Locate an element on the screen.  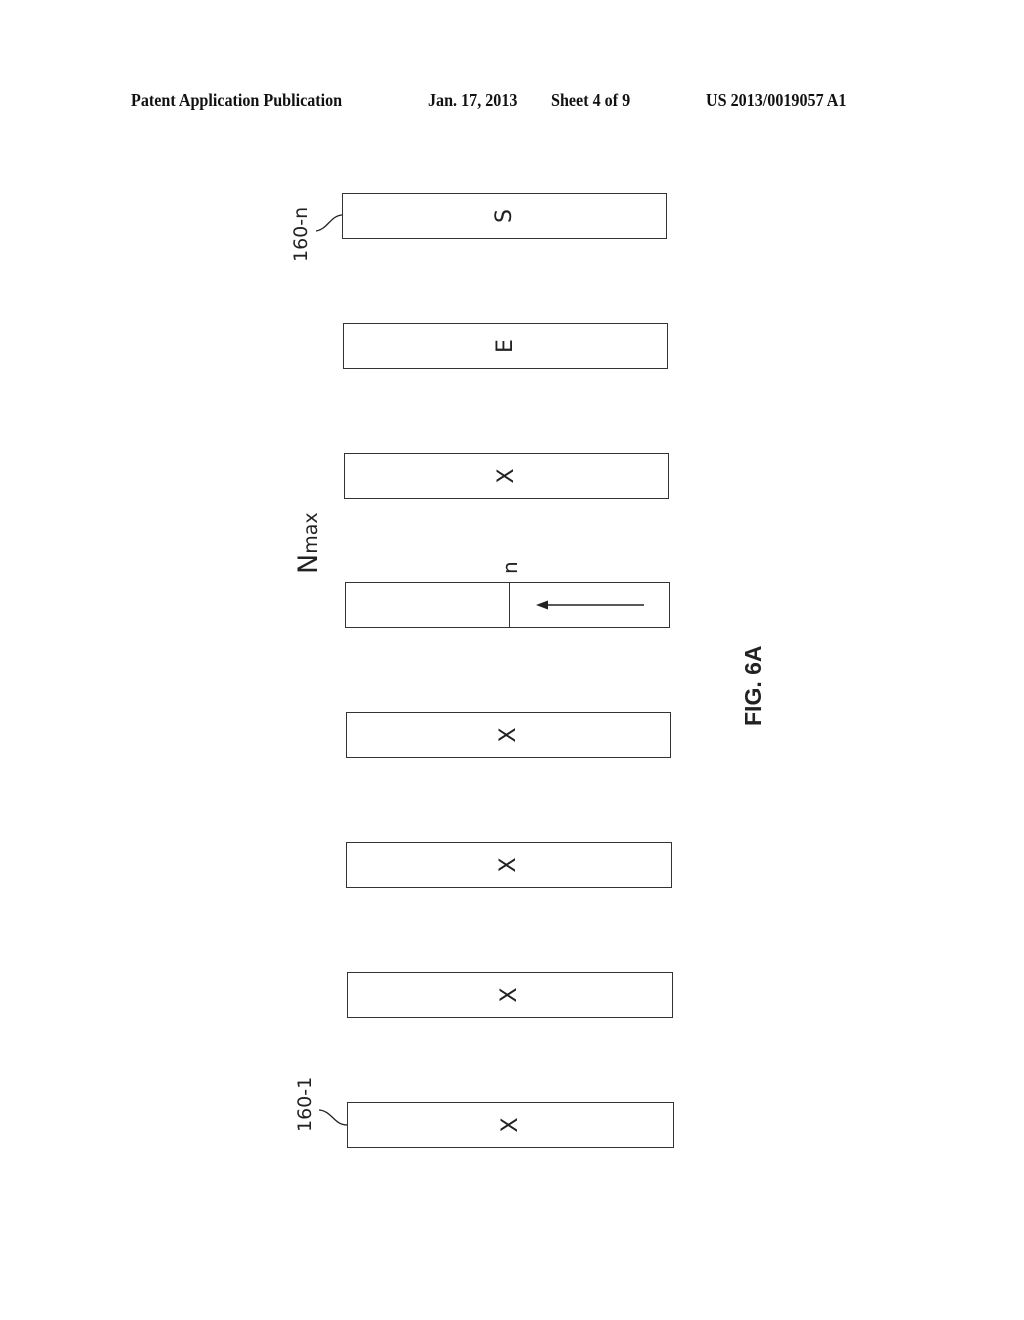
pointer-label-n: n is located at coordinates (510, 567).